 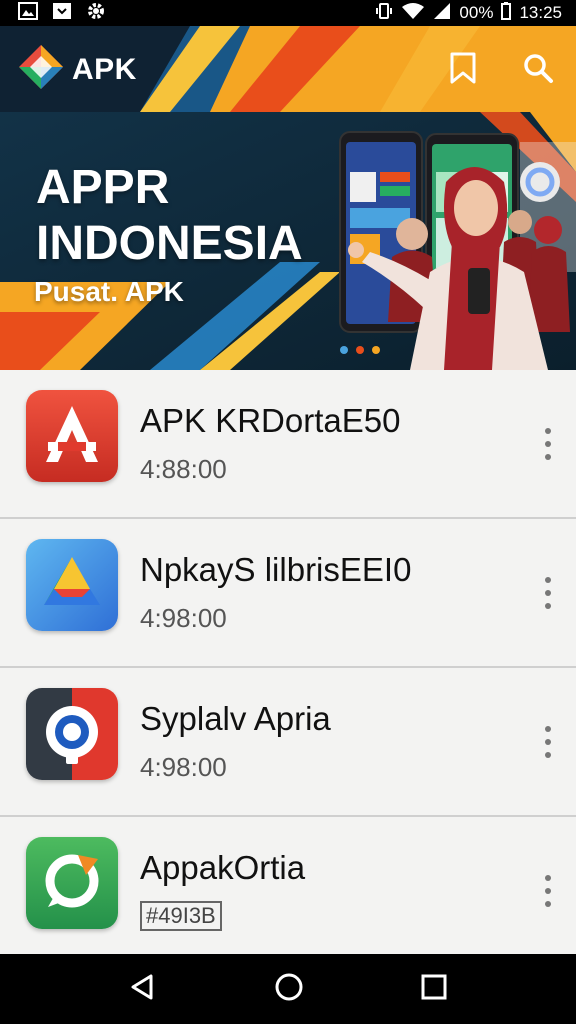 What do you see at coordinates (223, 867) in the screenshot?
I see `app-name: AppakOrtia` at bounding box center [223, 867].